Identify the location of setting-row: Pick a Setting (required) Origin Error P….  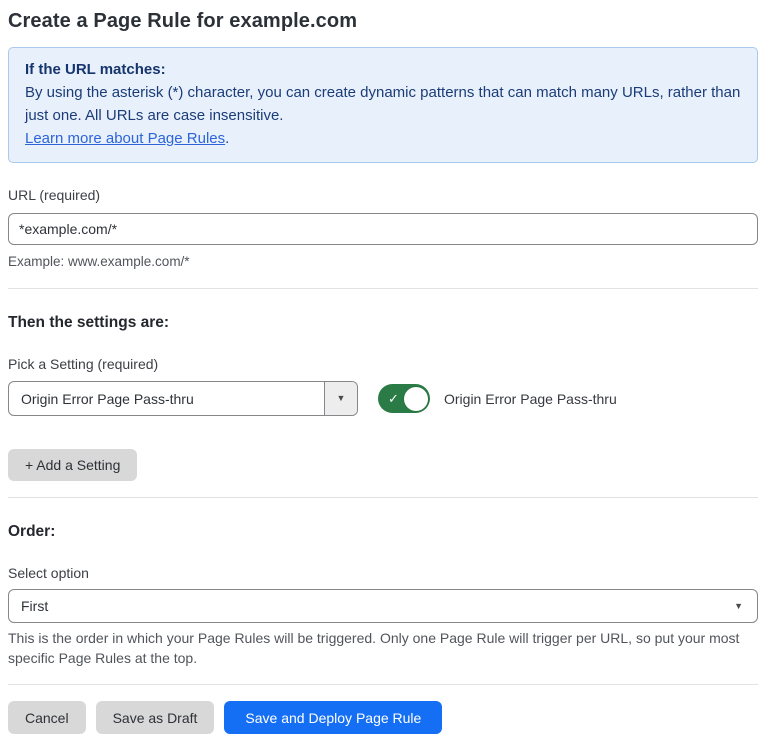
(383, 374).